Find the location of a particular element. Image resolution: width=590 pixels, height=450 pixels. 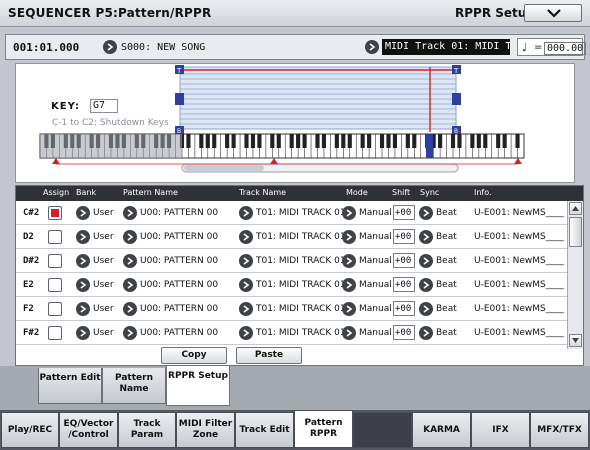

tab-track-param: Track Param is located at coordinates (147, 430).